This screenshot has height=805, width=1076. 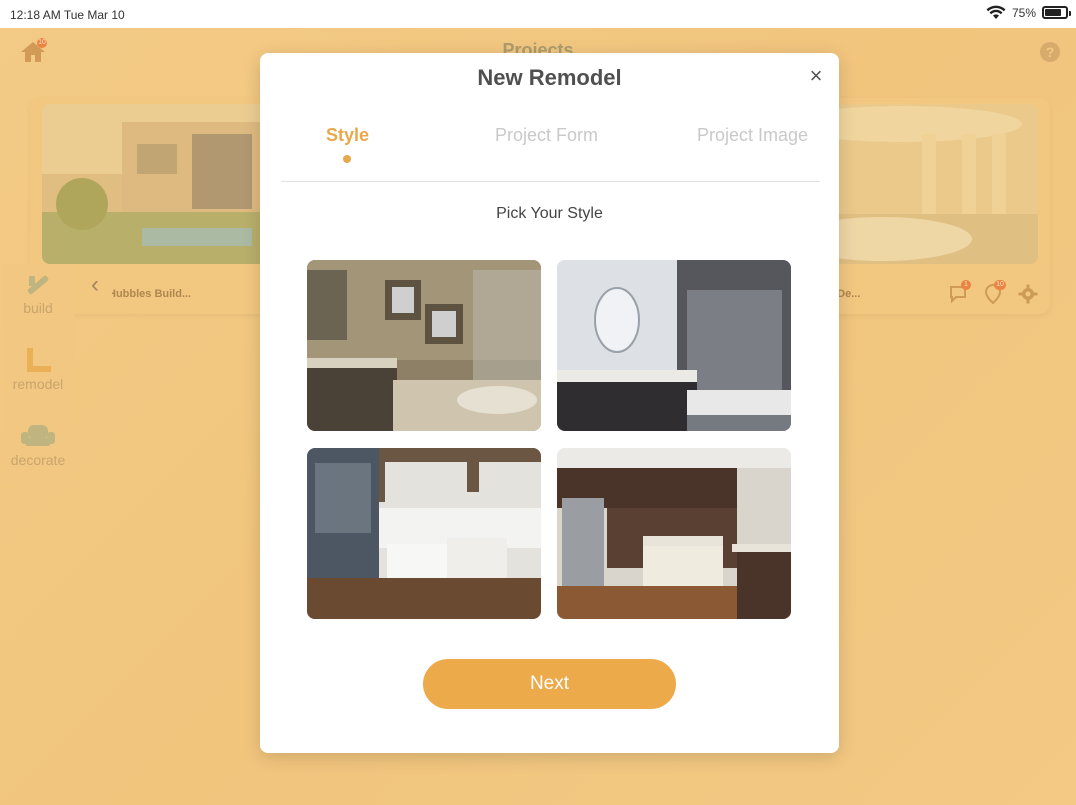 What do you see at coordinates (538, 14) in the screenshot?
I see `status-bar: 12:18 AM Tue Mar 10 75%` at bounding box center [538, 14].